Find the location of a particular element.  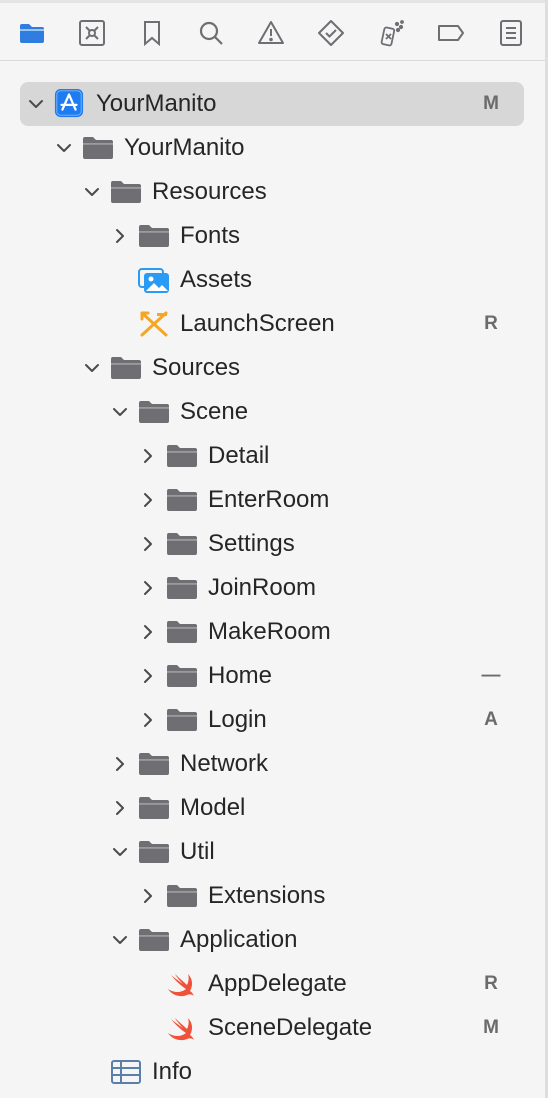

tree-row-extensions: Extensions is located at coordinates (272, 896).